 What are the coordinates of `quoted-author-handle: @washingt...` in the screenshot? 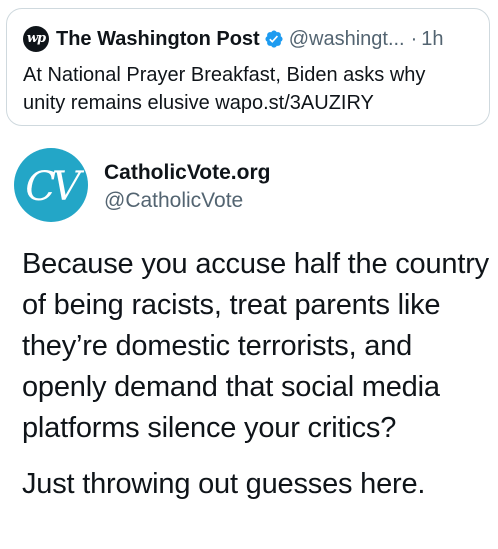 It's located at (347, 39).